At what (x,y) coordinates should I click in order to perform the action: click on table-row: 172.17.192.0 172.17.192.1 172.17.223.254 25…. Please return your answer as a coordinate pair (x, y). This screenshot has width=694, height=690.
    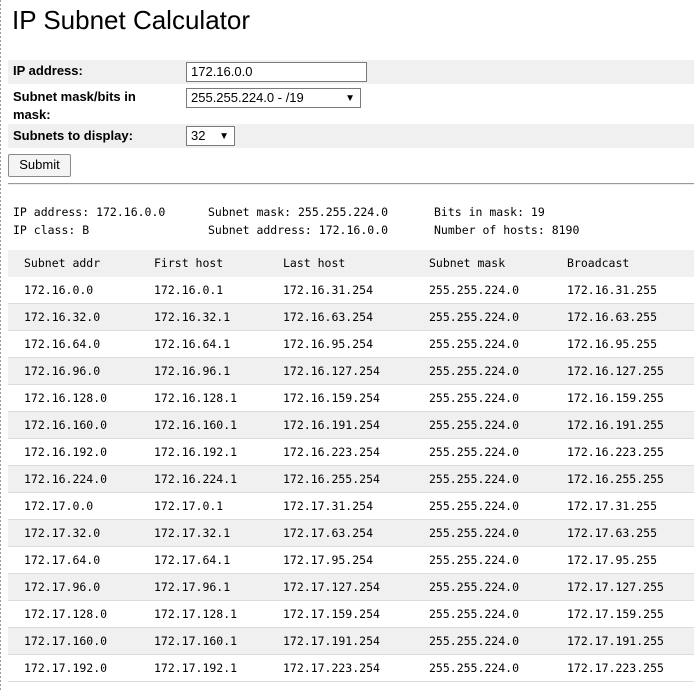
    Looking at the image, I should click on (351, 668).